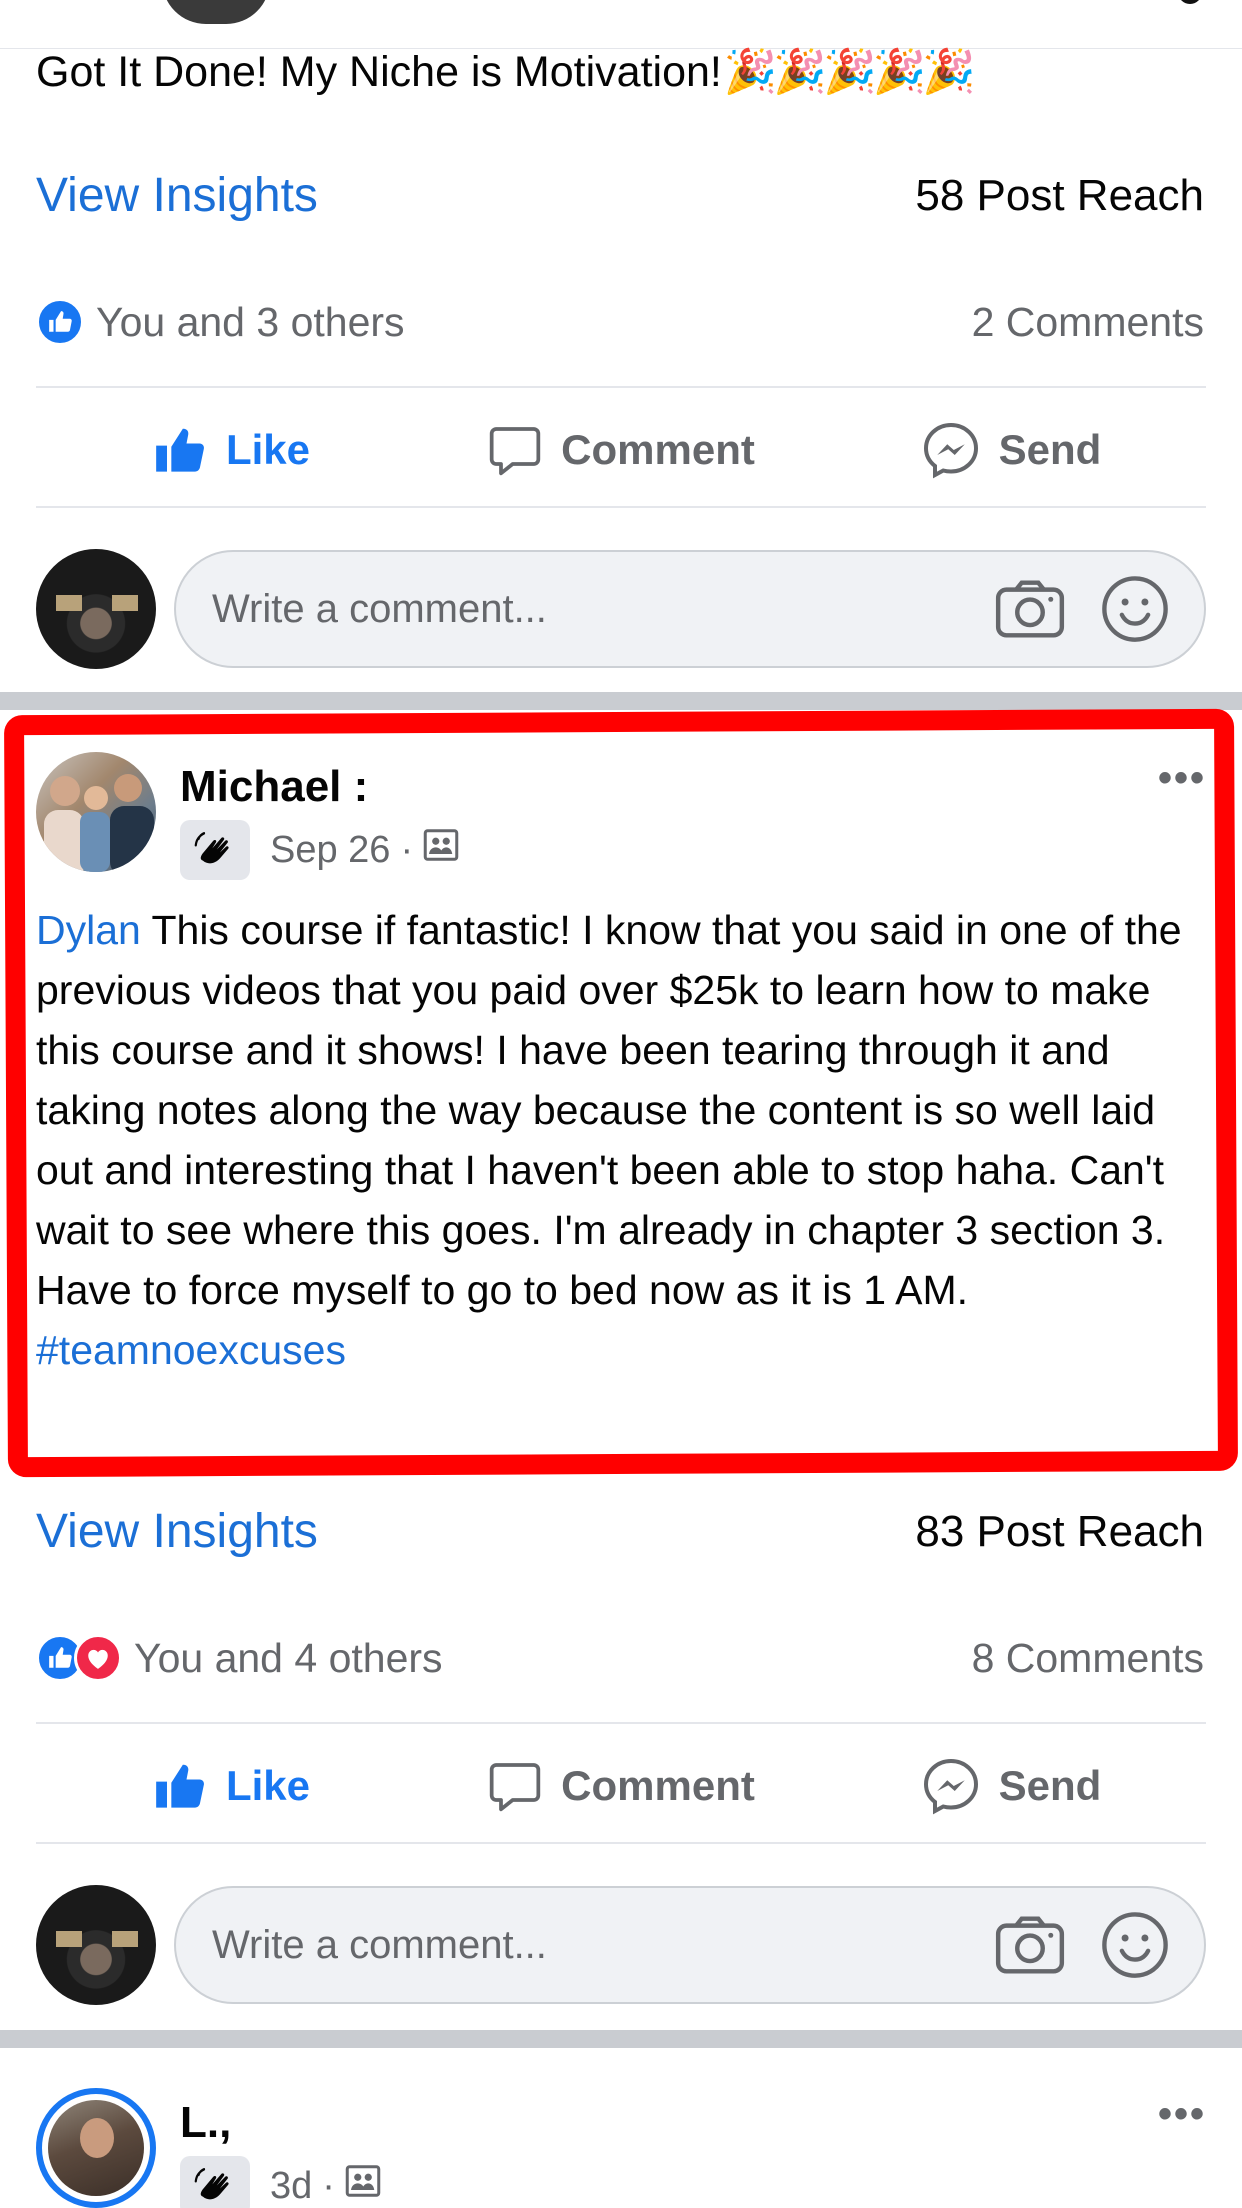 This screenshot has width=1242, height=2208. What do you see at coordinates (1059, 195) in the screenshot?
I see `post-reach-count: 58 Post Reach` at bounding box center [1059, 195].